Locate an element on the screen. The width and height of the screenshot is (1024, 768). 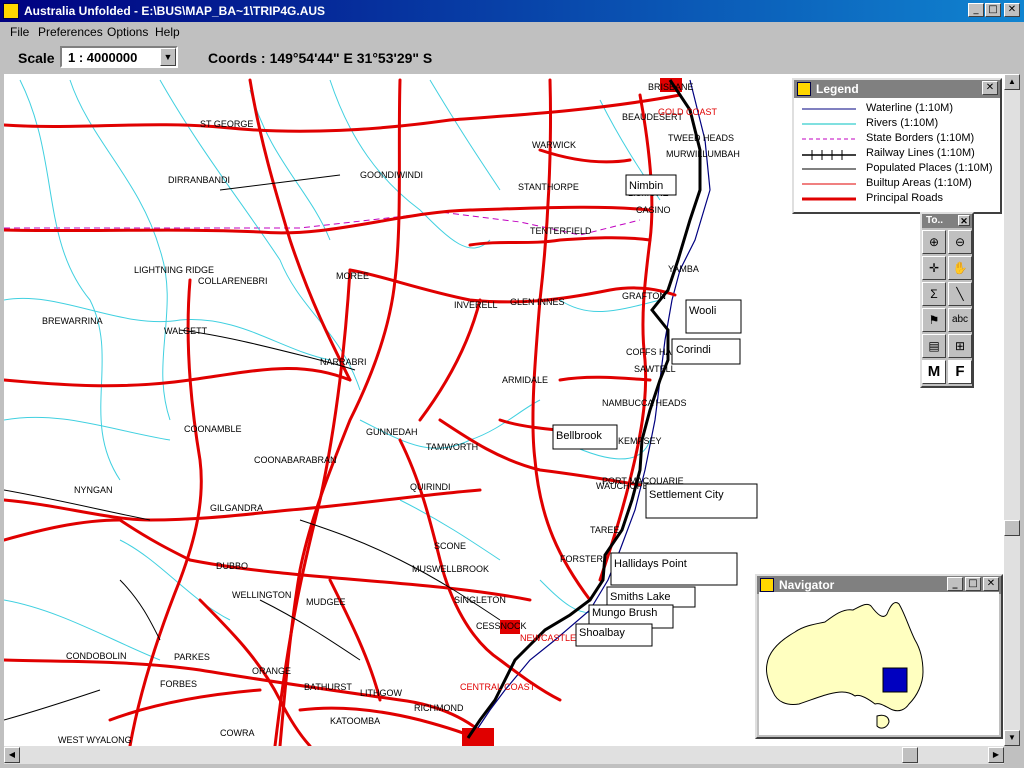
place-label: INVERELL is located at coordinates (476, 305).